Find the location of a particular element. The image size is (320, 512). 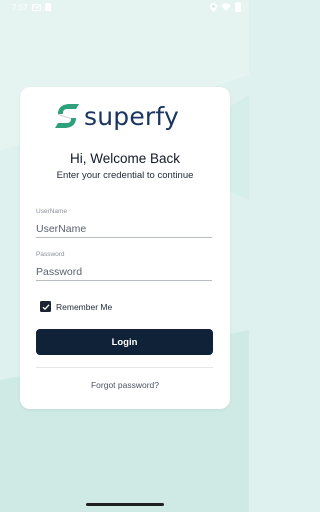

password-label: Password is located at coordinates (50, 254).